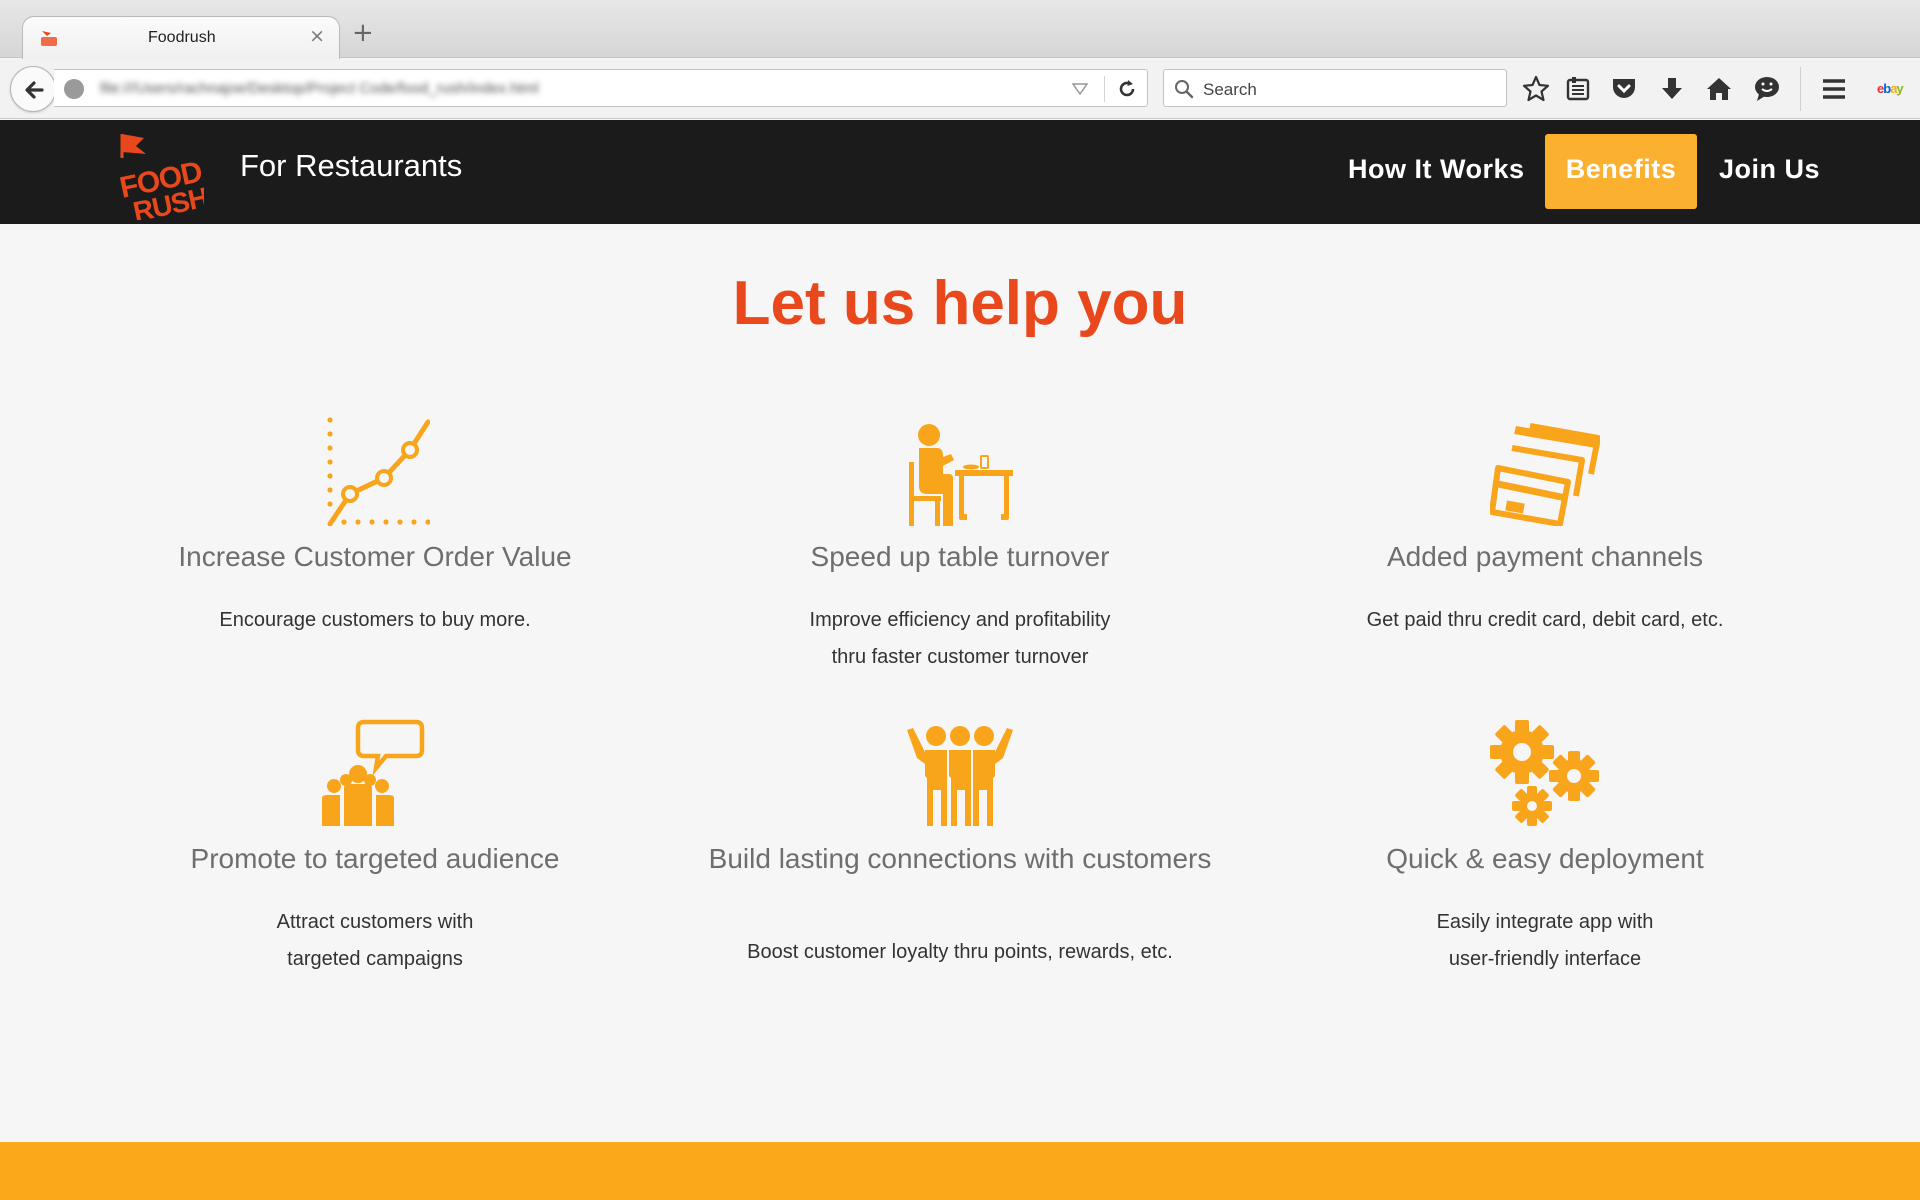 This screenshot has width=1920, height=1200. What do you see at coordinates (1672, 89) in the screenshot?
I see `download-icon` at bounding box center [1672, 89].